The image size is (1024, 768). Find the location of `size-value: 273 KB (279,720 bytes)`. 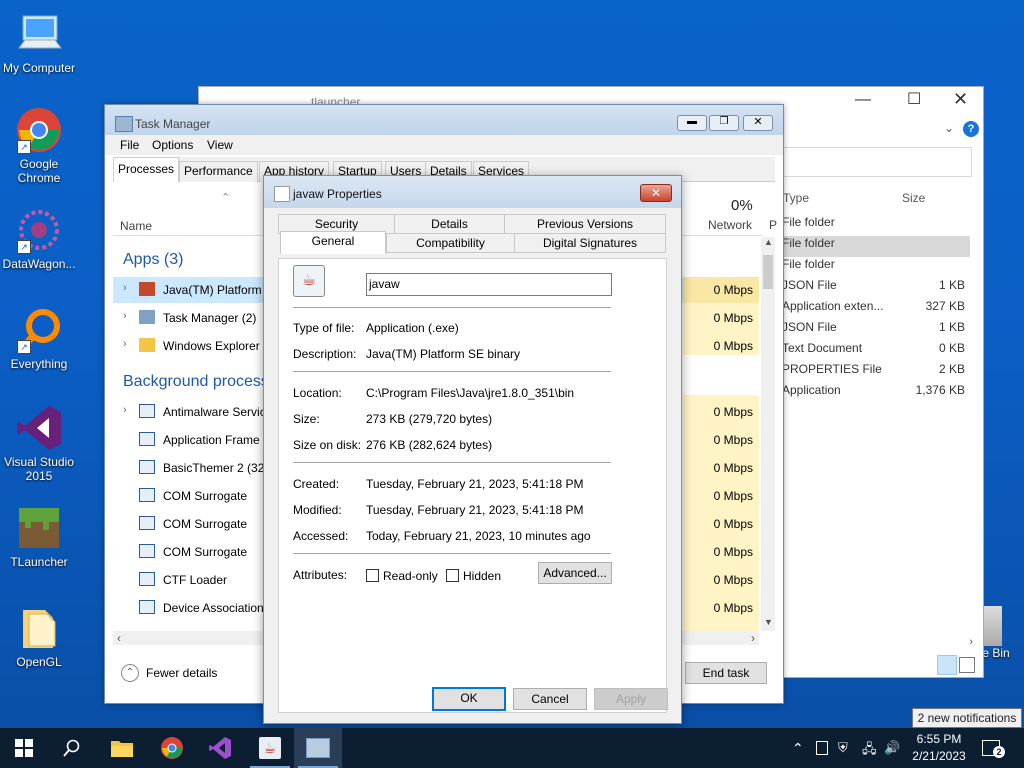

size-value: 273 KB (279,720 bytes) is located at coordinates (429, 419).